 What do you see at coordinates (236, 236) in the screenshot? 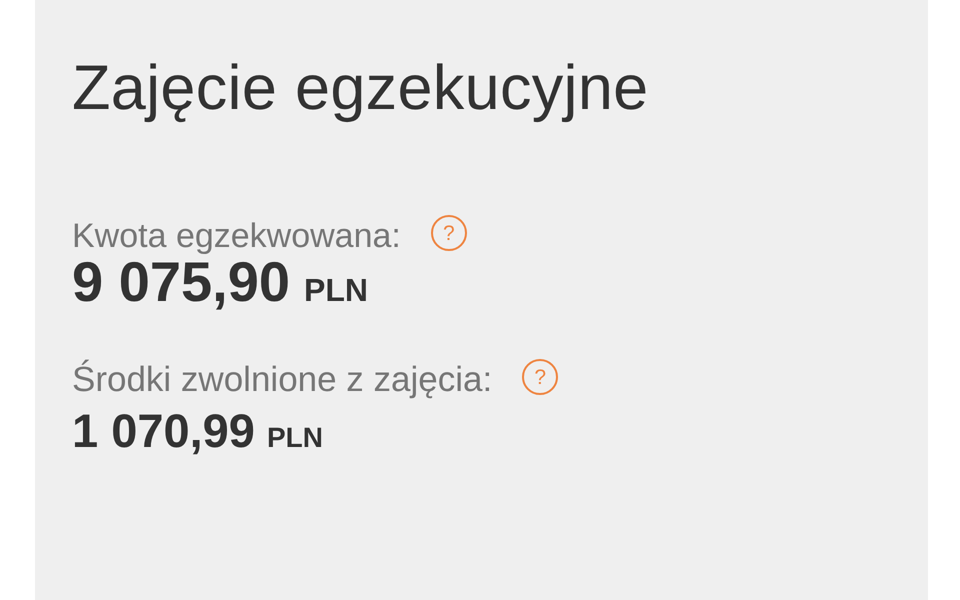
I see `field-label: Kwota egzekwowana:` at bounding box center [236, 236].